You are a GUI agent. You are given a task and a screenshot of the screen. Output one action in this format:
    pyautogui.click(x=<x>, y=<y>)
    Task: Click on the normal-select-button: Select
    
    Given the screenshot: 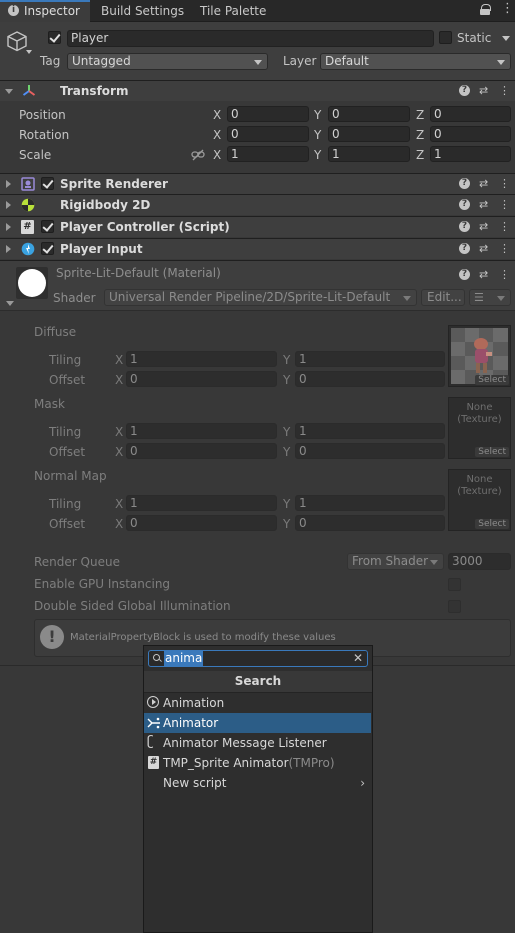 What is the action you would take?
    pyautogui.click(x=492, y=524)
    